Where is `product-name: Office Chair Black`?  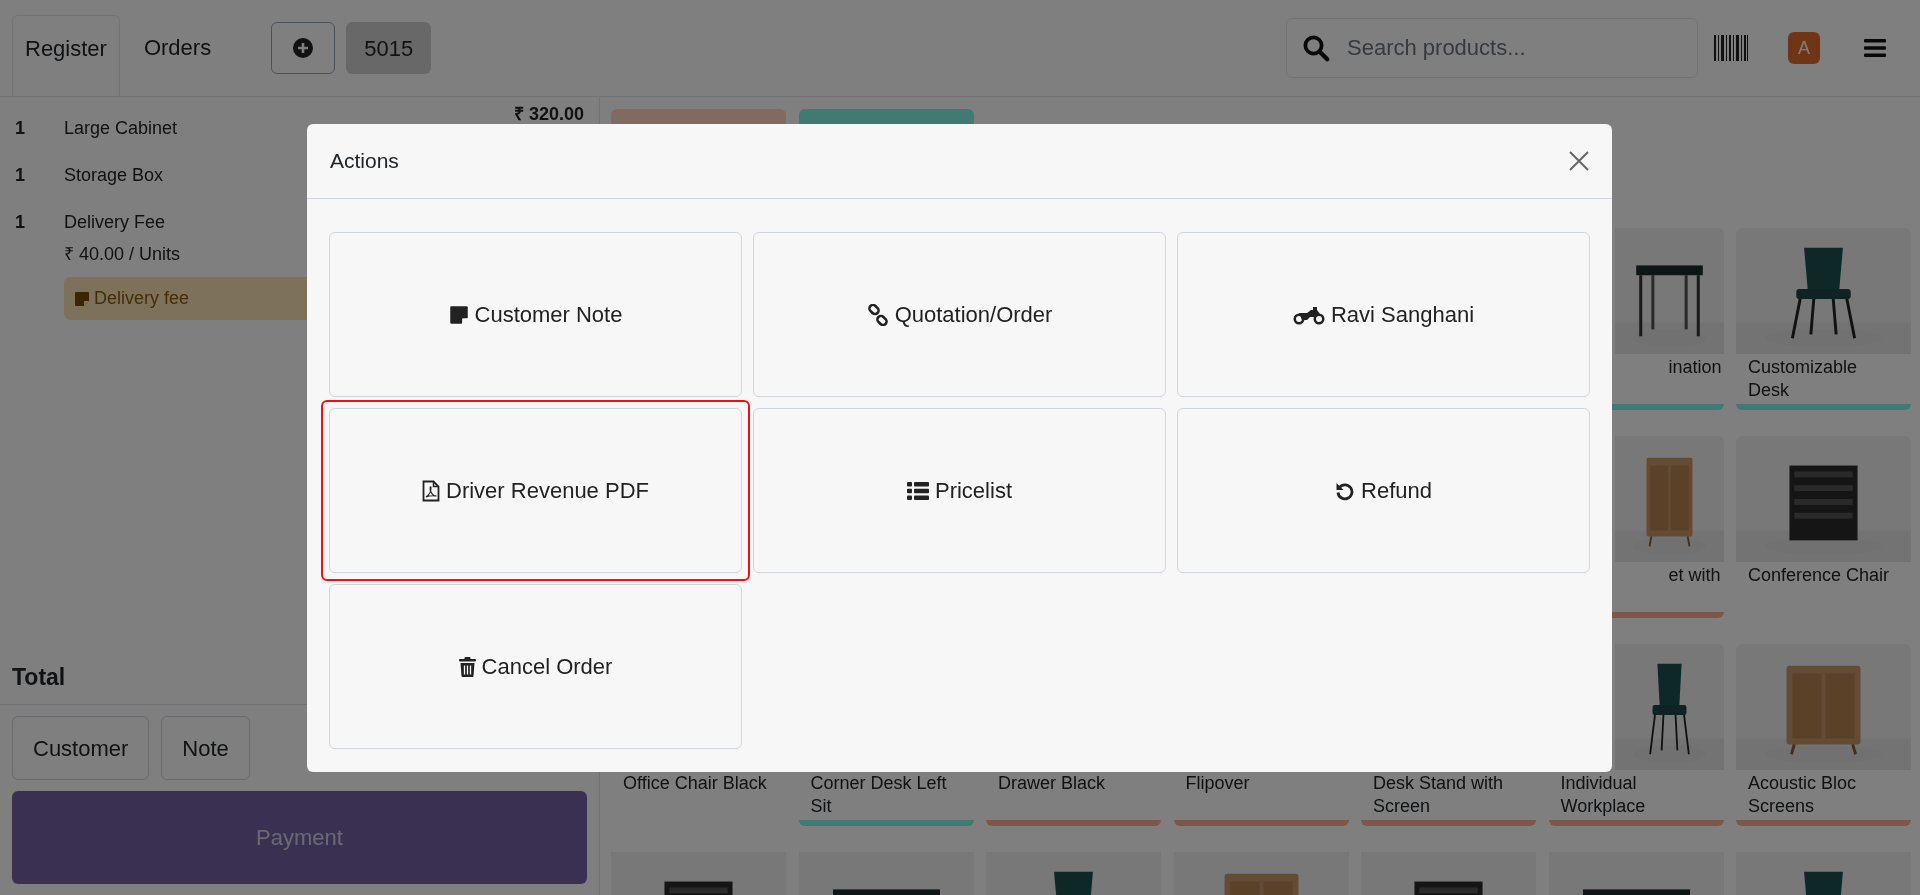
product-name: Office Chair Black is located at coordinates (695, 783).